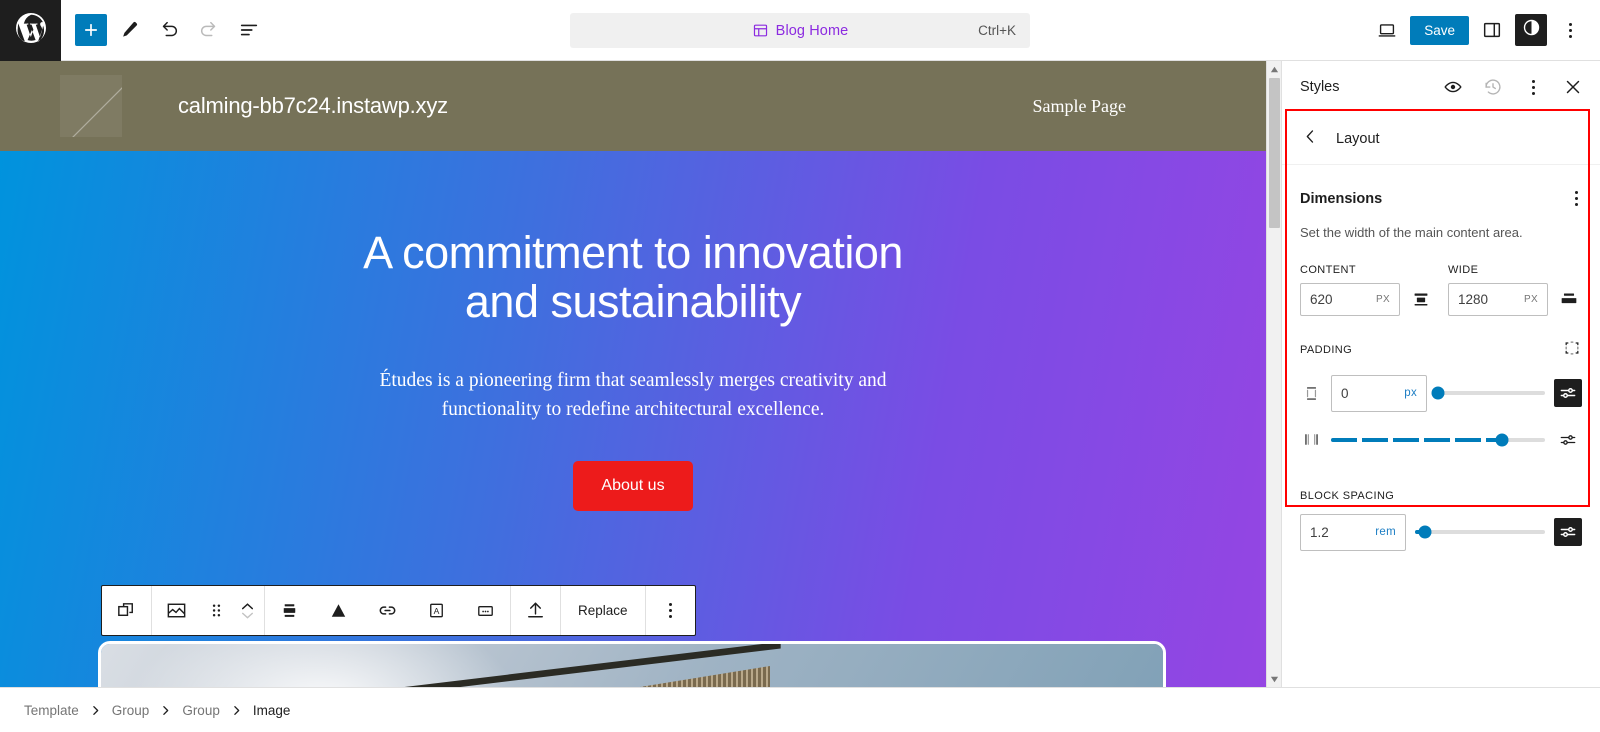  What do you see at coordinates (1533, 87) in the screenshot?
I see `styles-more-menu` at bounding box center [1533, 87].